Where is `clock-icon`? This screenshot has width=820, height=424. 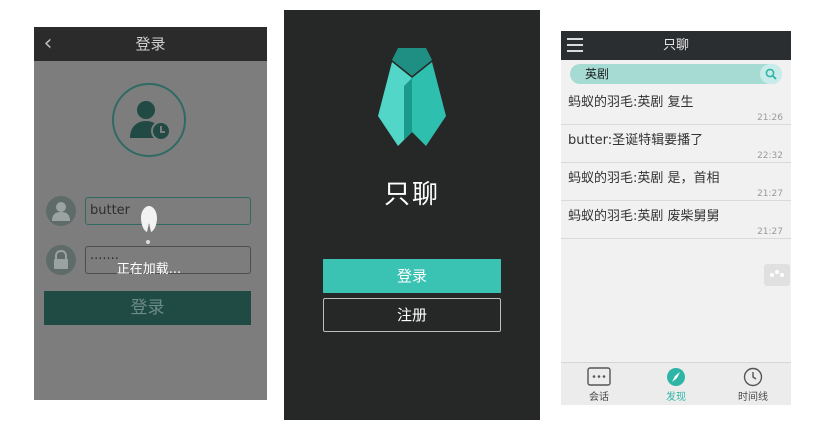 clock-icon is located at coordinates (753, 377).